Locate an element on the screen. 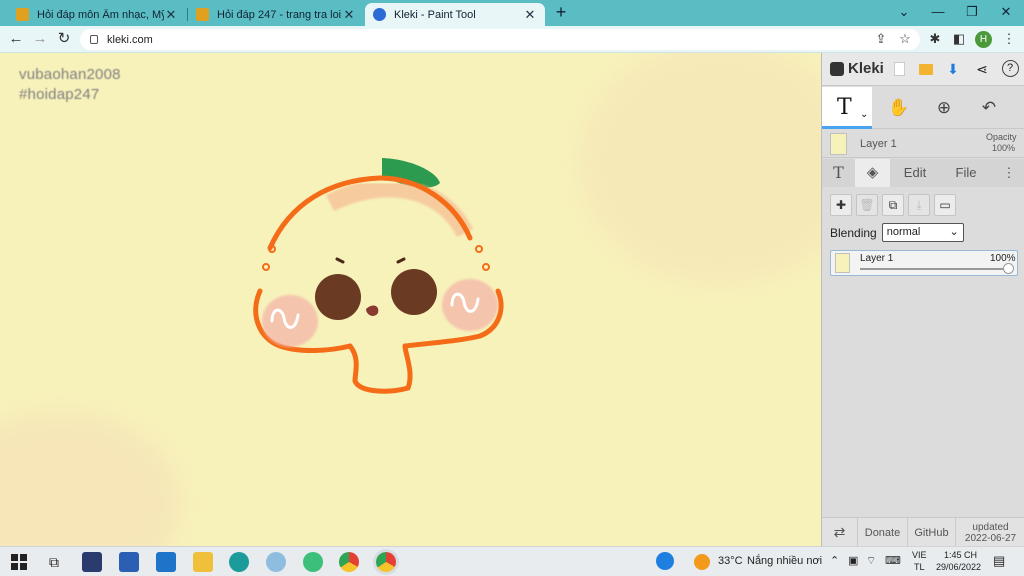 The width and height of the screenshot is (1024, 576). github-link: GitHub is located at coordinates (932, 532).